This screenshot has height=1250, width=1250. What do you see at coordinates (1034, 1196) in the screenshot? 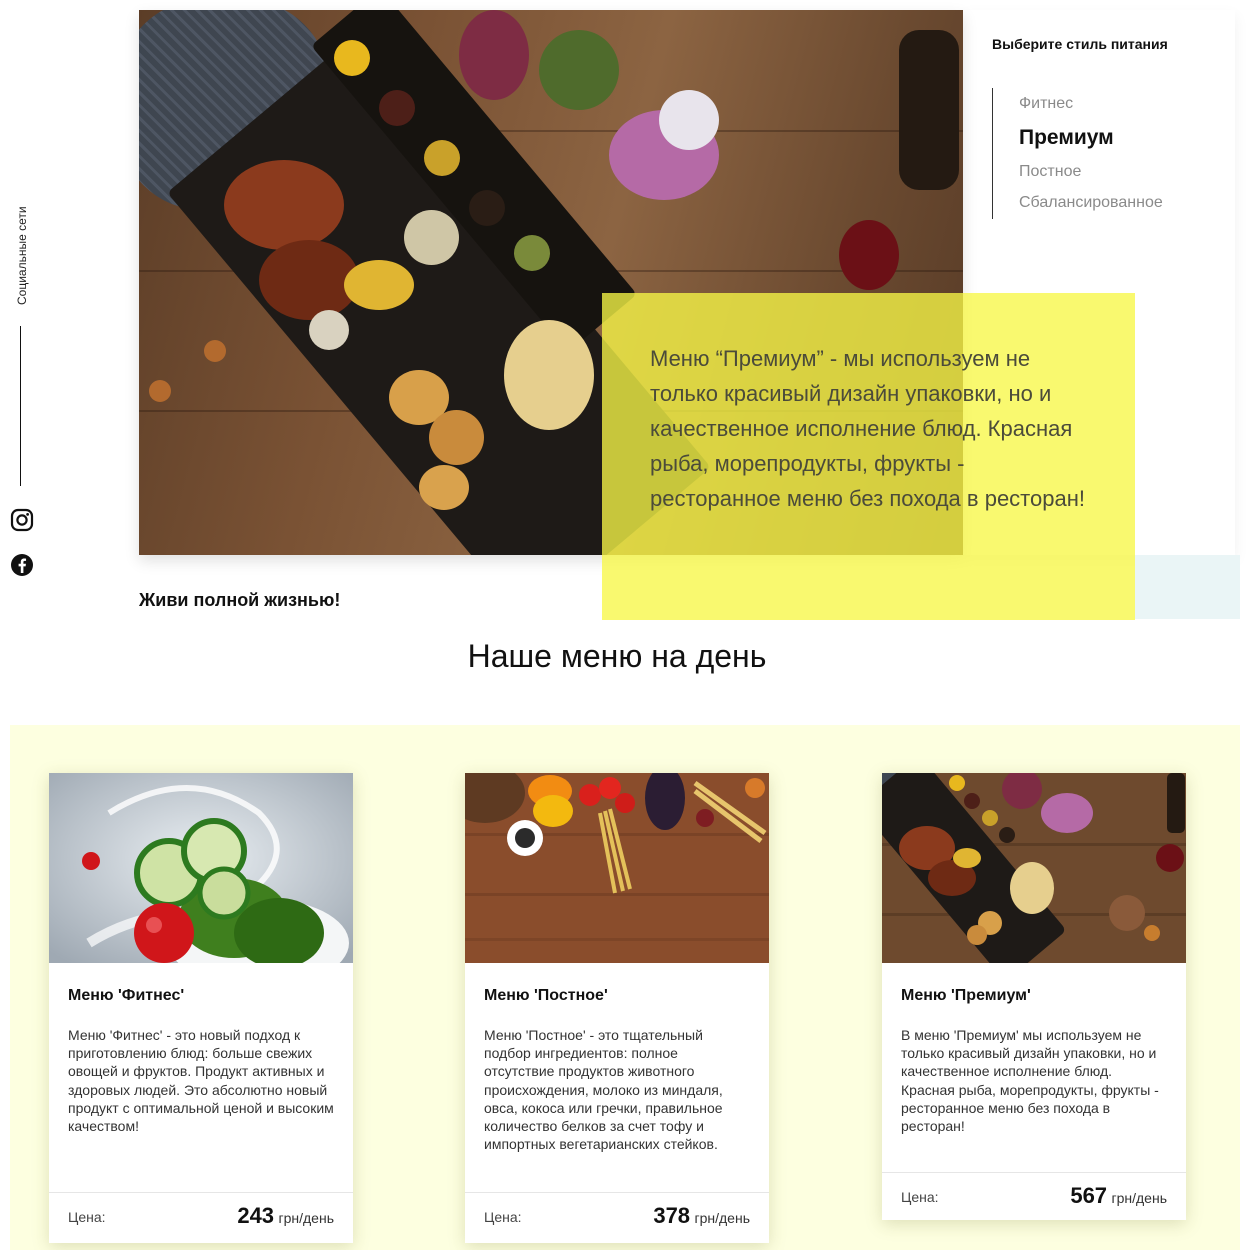
I see `card-footer: Цена: 567 грн/день` at bounding box center [1034, 1196].